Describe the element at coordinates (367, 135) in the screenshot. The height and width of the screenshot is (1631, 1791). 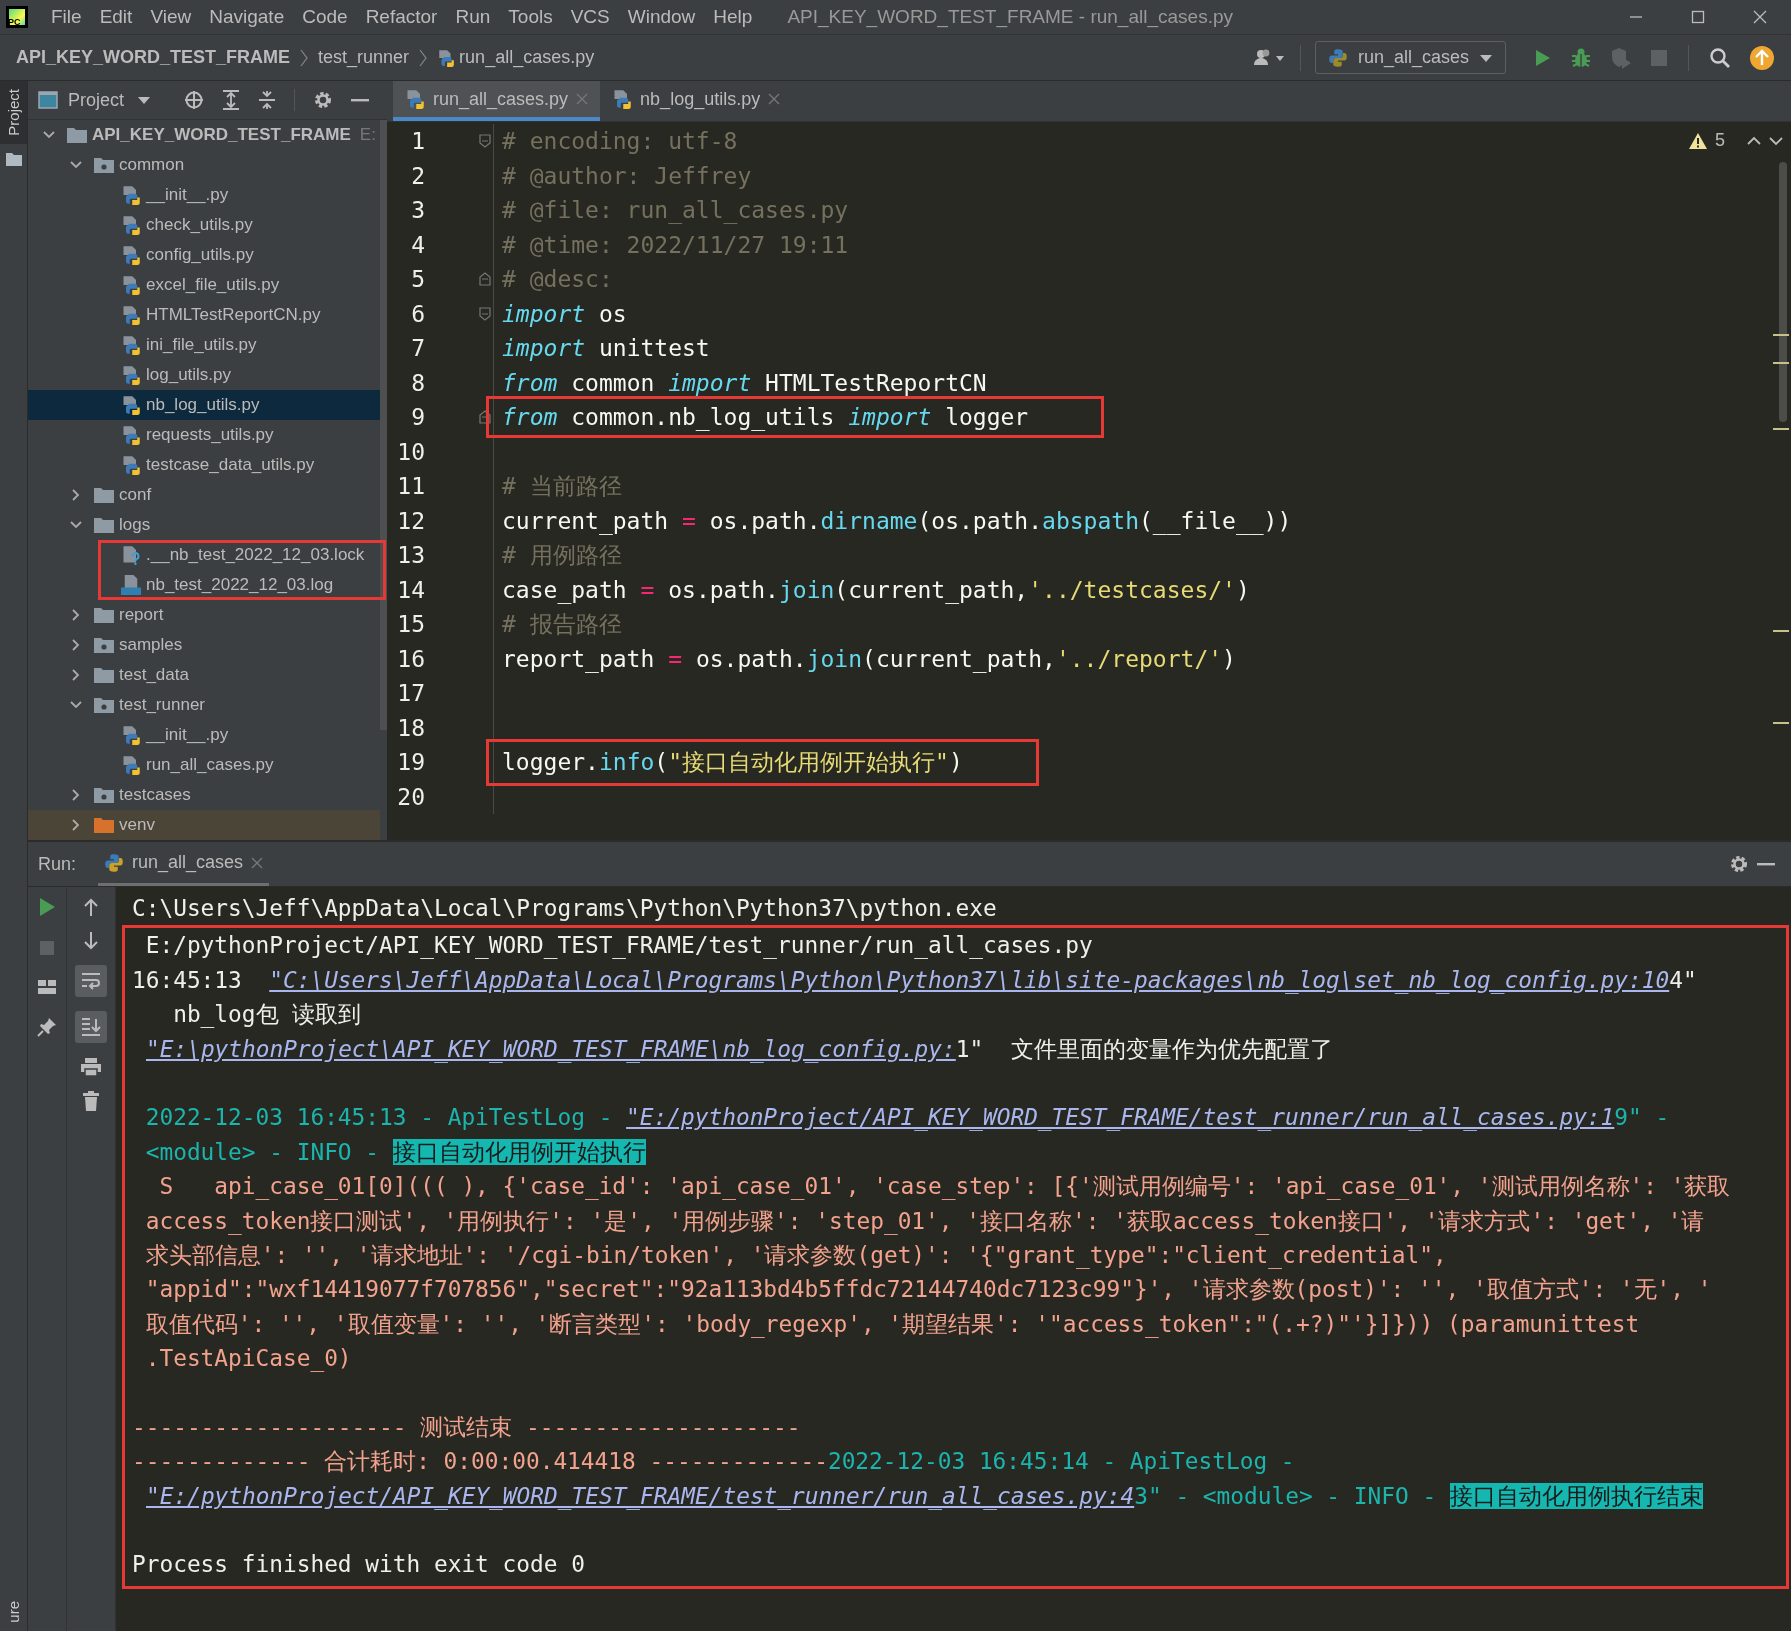
I see `path-hint: E:` at that location.